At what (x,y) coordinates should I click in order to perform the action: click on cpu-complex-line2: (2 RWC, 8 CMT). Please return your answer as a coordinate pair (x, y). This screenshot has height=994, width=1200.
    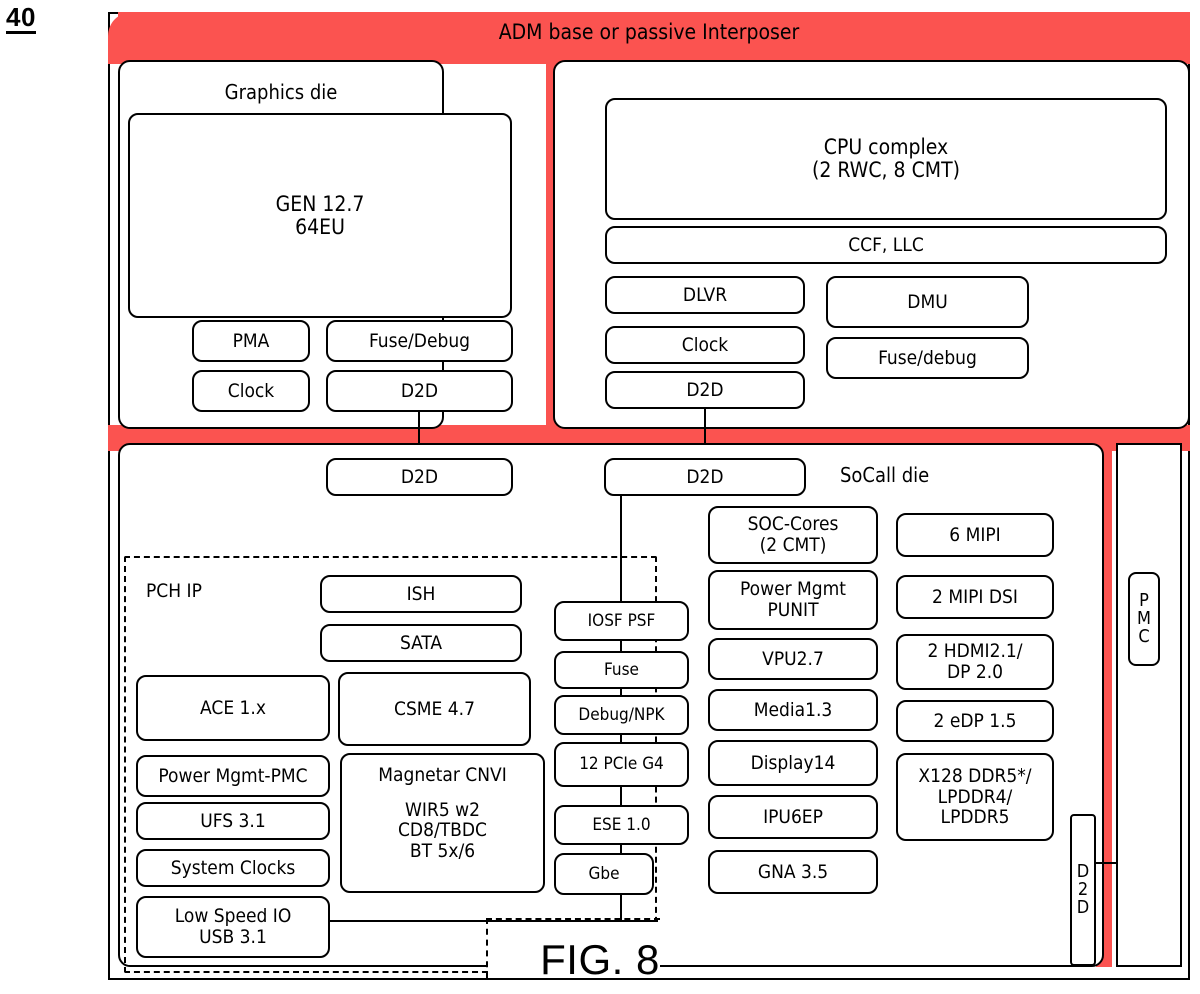
    Looking at the image, I should click on (886, 170).